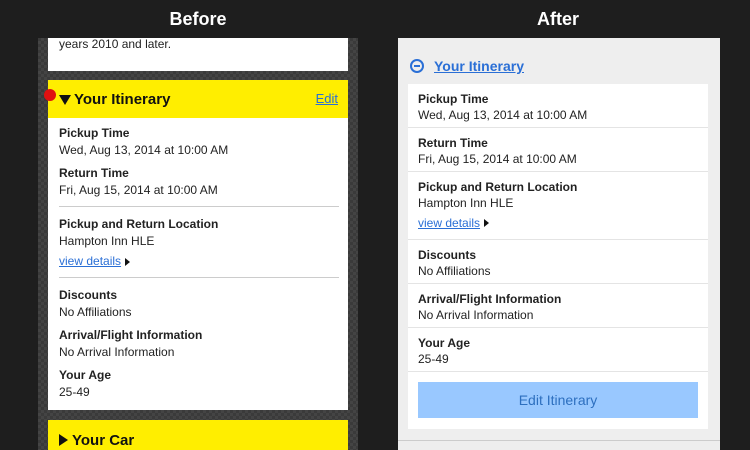  What do you see at coordinates (144, 150) in the screenshot?
I see `pickup-value-before: Wed, Aug 13, 2014 at 10:00 AM` at bounding box center [144, 150].